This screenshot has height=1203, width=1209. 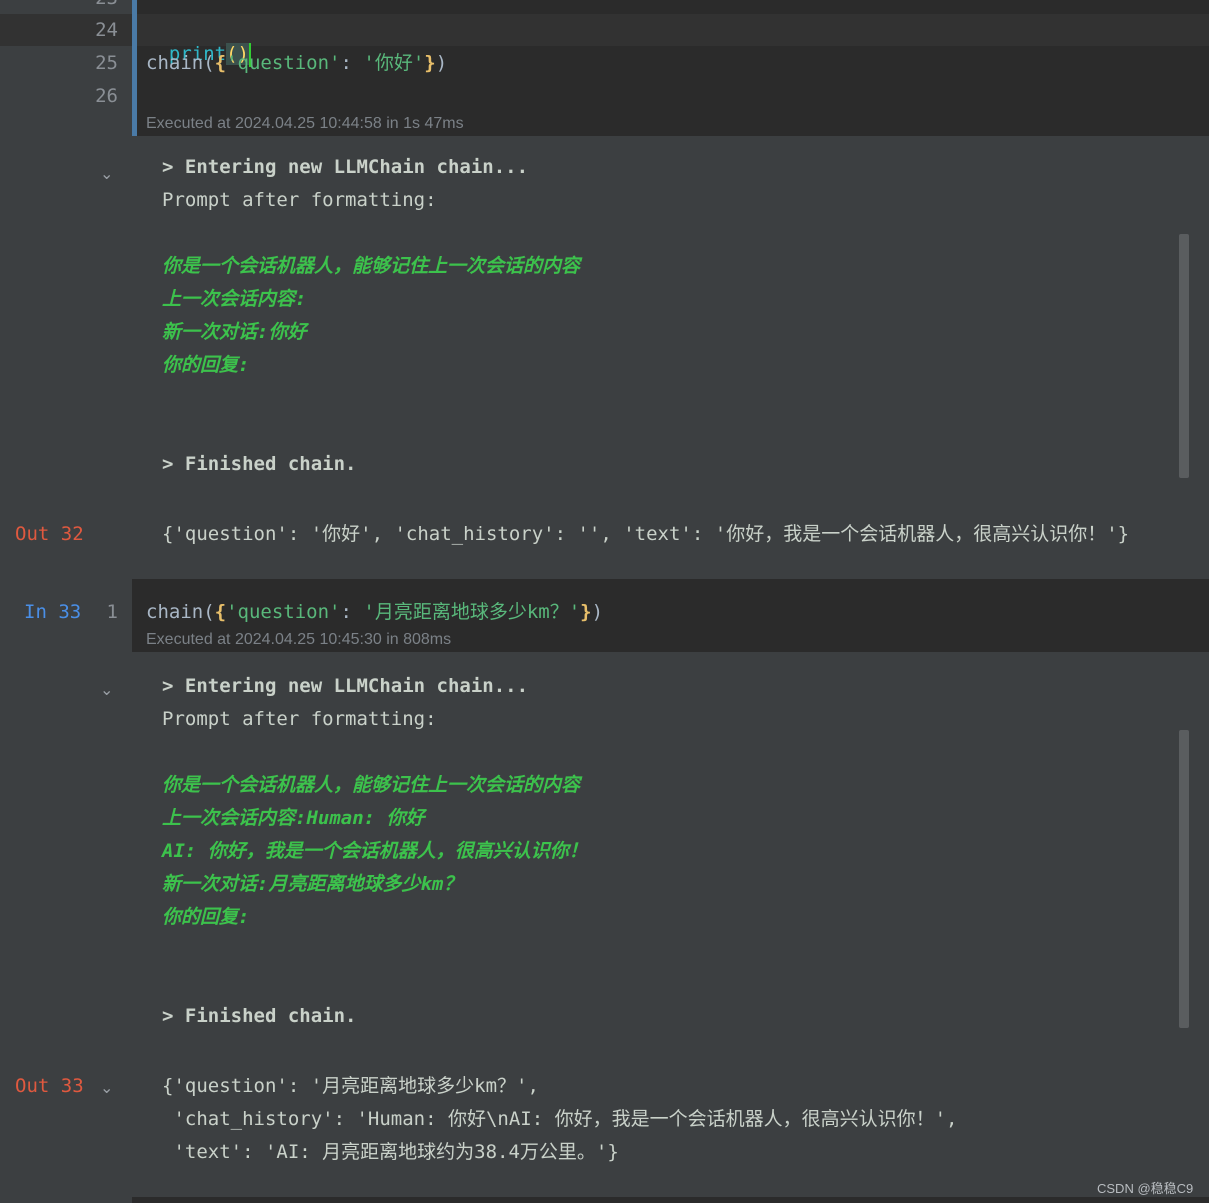 I want to click on result-output-line: 'text': 'AI: 月亮距离地球约为38.4万公里。'}, so click(x=390, y=1152).